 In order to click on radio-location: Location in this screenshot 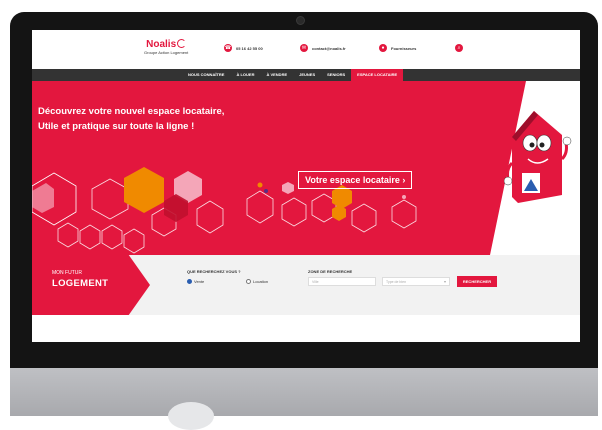, I will do `click(257, 281)`.